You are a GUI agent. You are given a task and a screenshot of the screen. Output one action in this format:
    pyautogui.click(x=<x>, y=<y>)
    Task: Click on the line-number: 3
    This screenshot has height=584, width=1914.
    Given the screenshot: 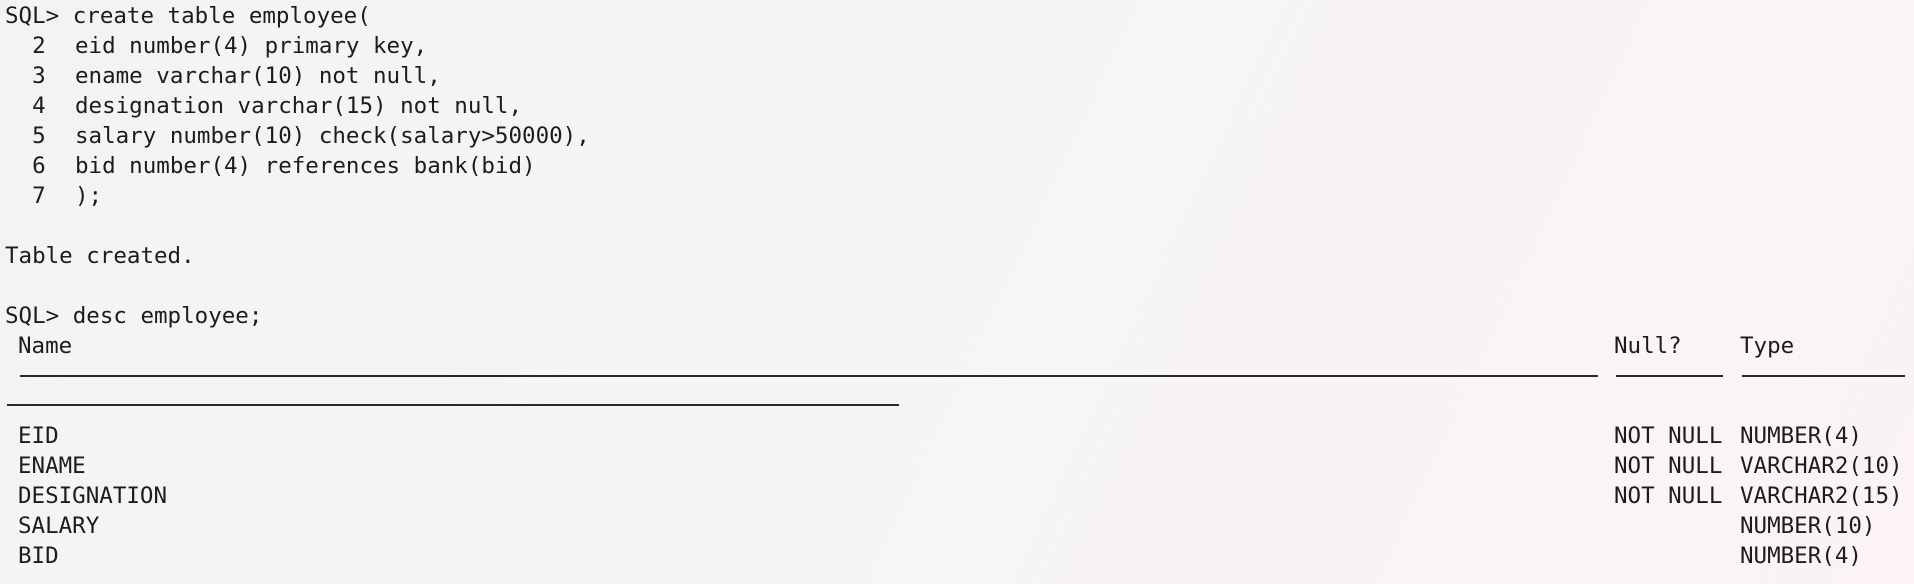 What is the action you would take?
    pyautogui.click(x=25, y=76)
    